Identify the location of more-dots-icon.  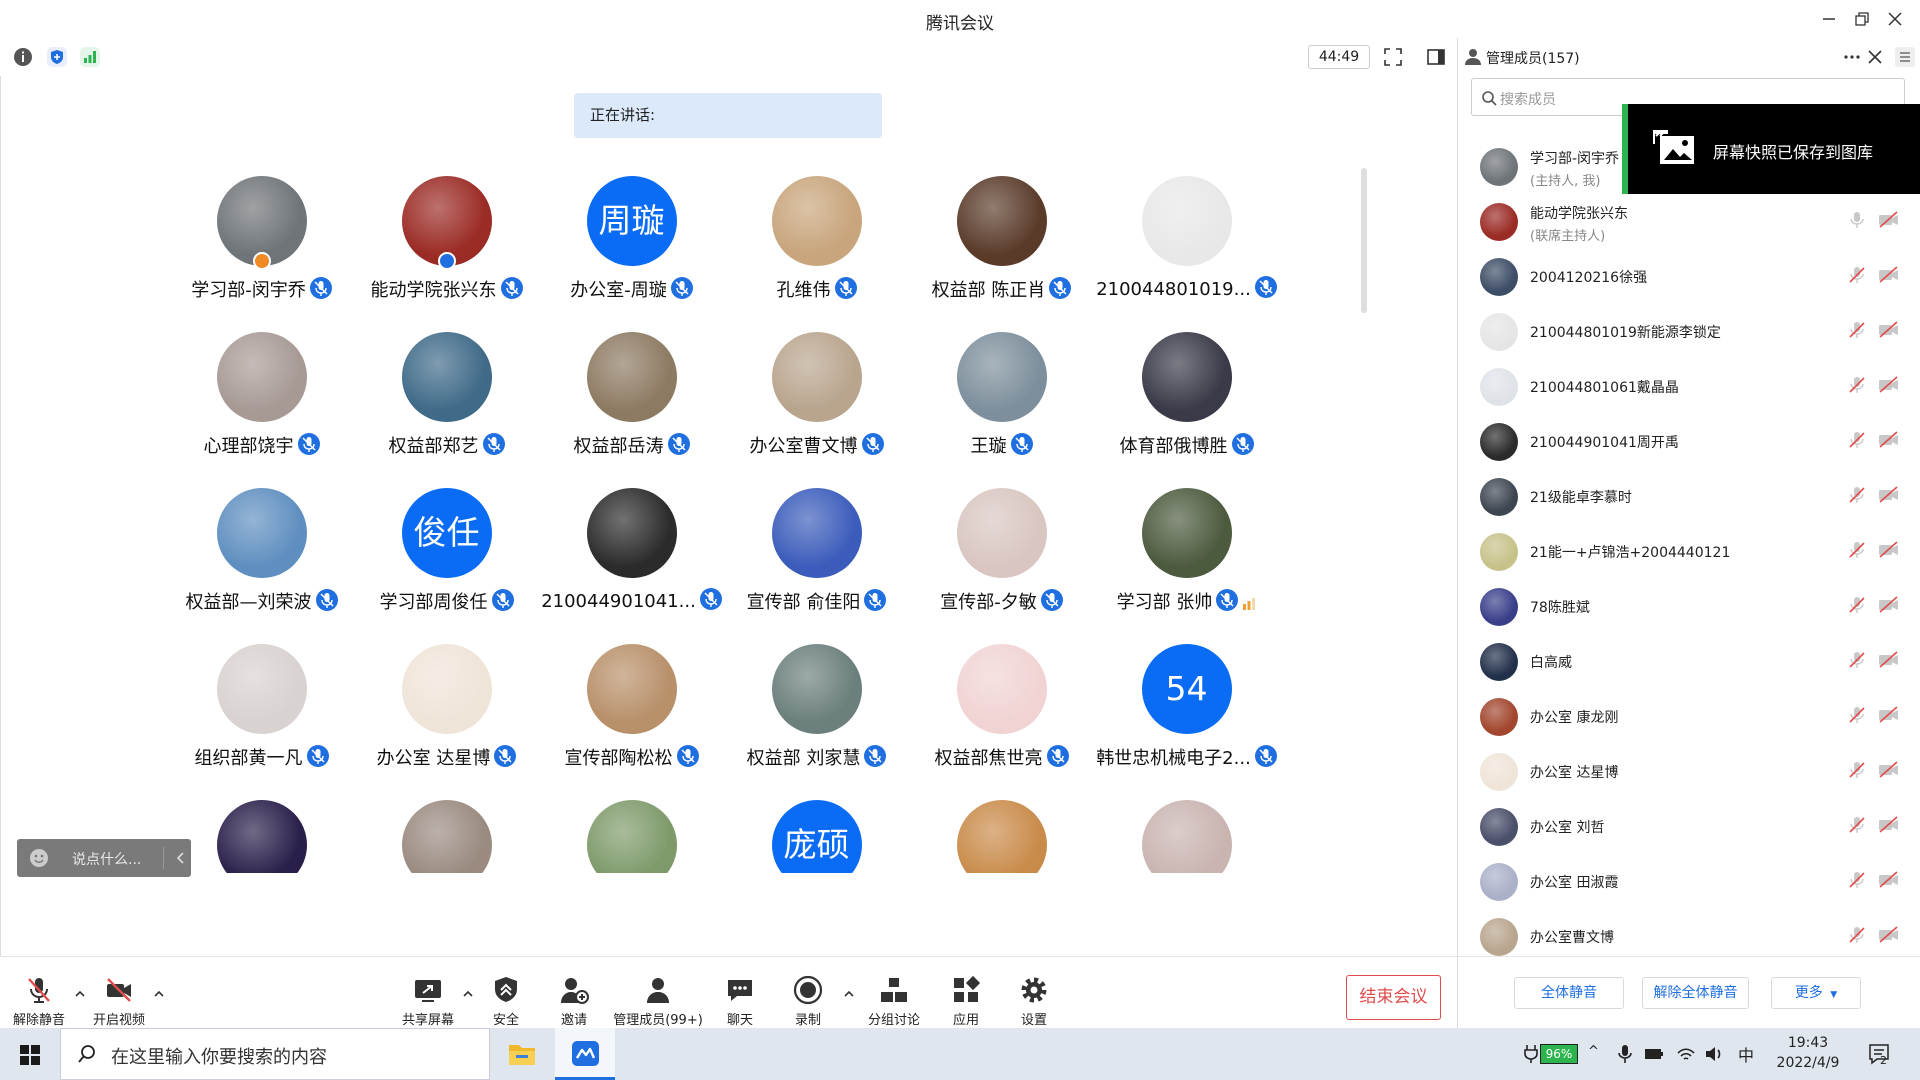
(1852, 57).